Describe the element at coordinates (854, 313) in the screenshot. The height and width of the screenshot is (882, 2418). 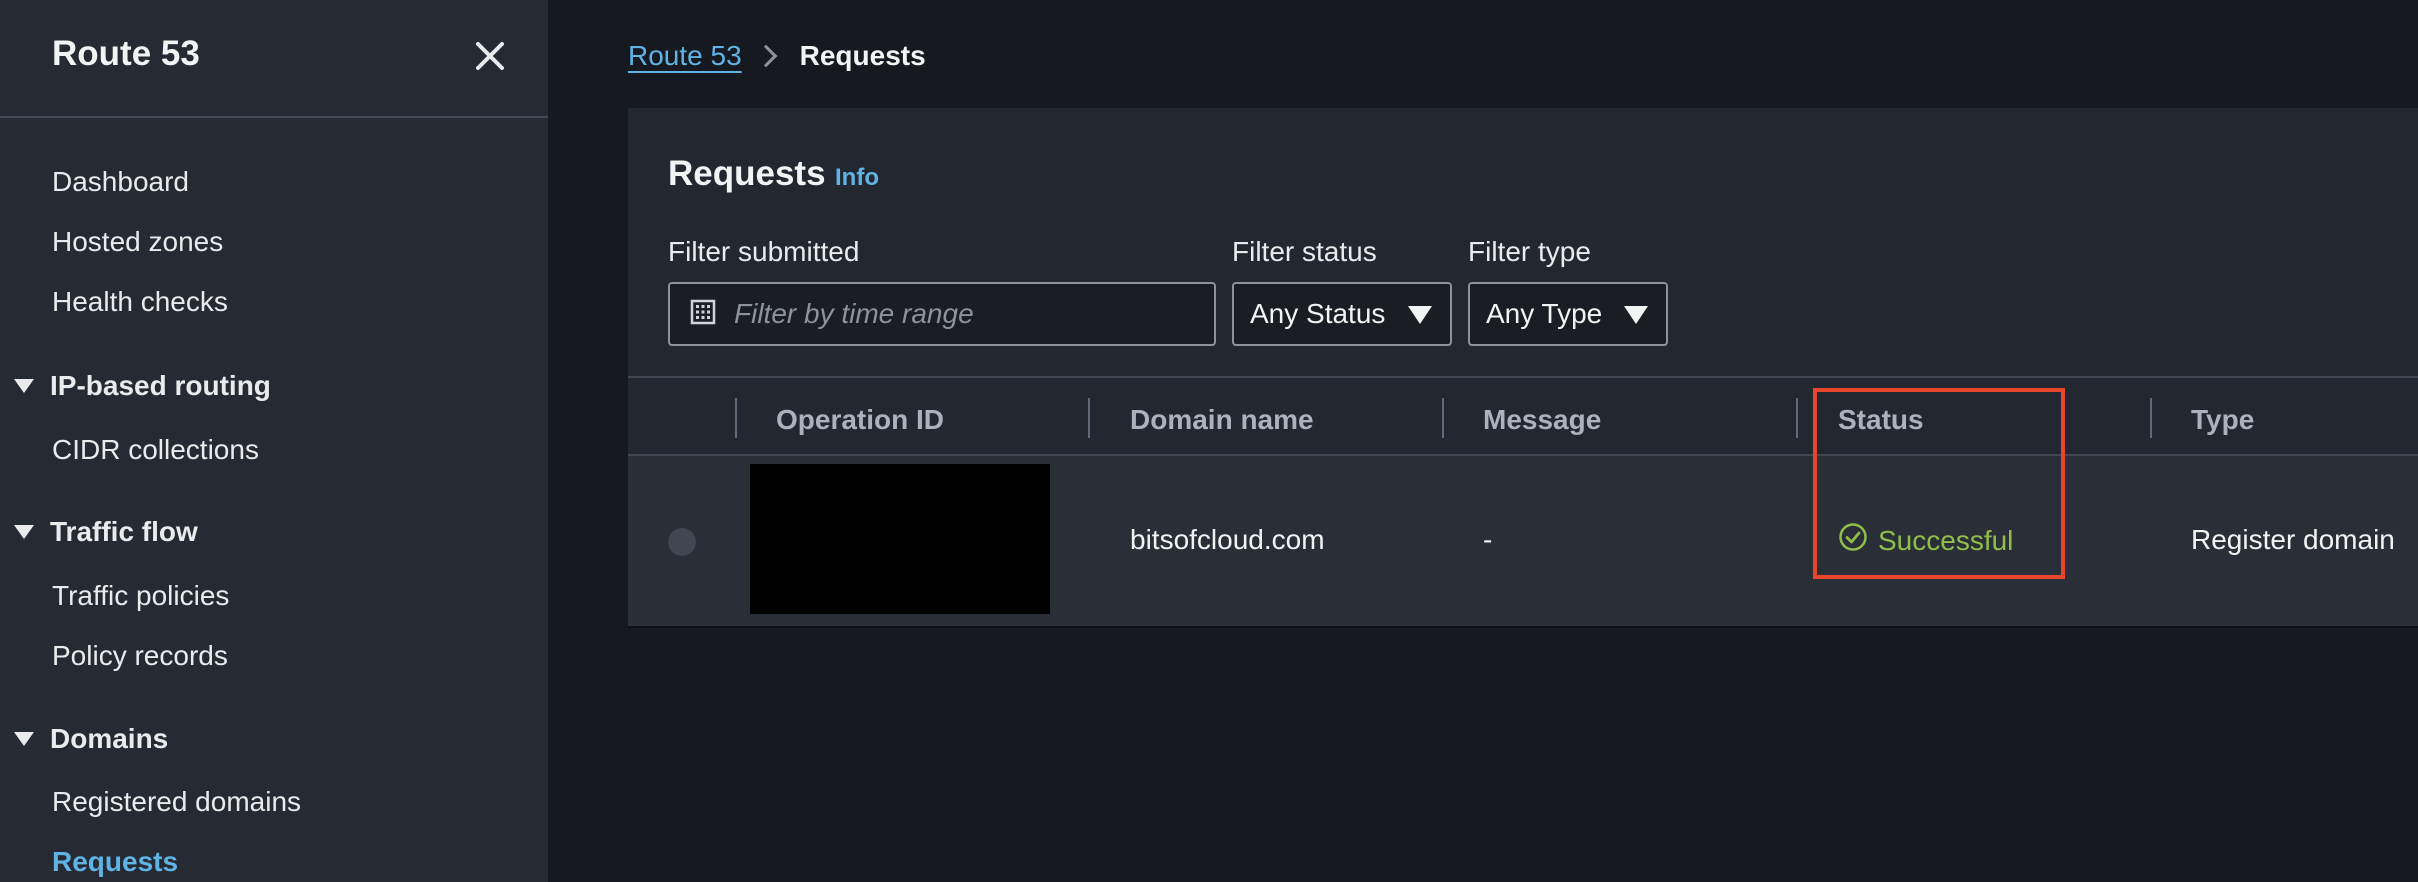
I see `filter-submitted-placeholder: Filter by time range` at that location.